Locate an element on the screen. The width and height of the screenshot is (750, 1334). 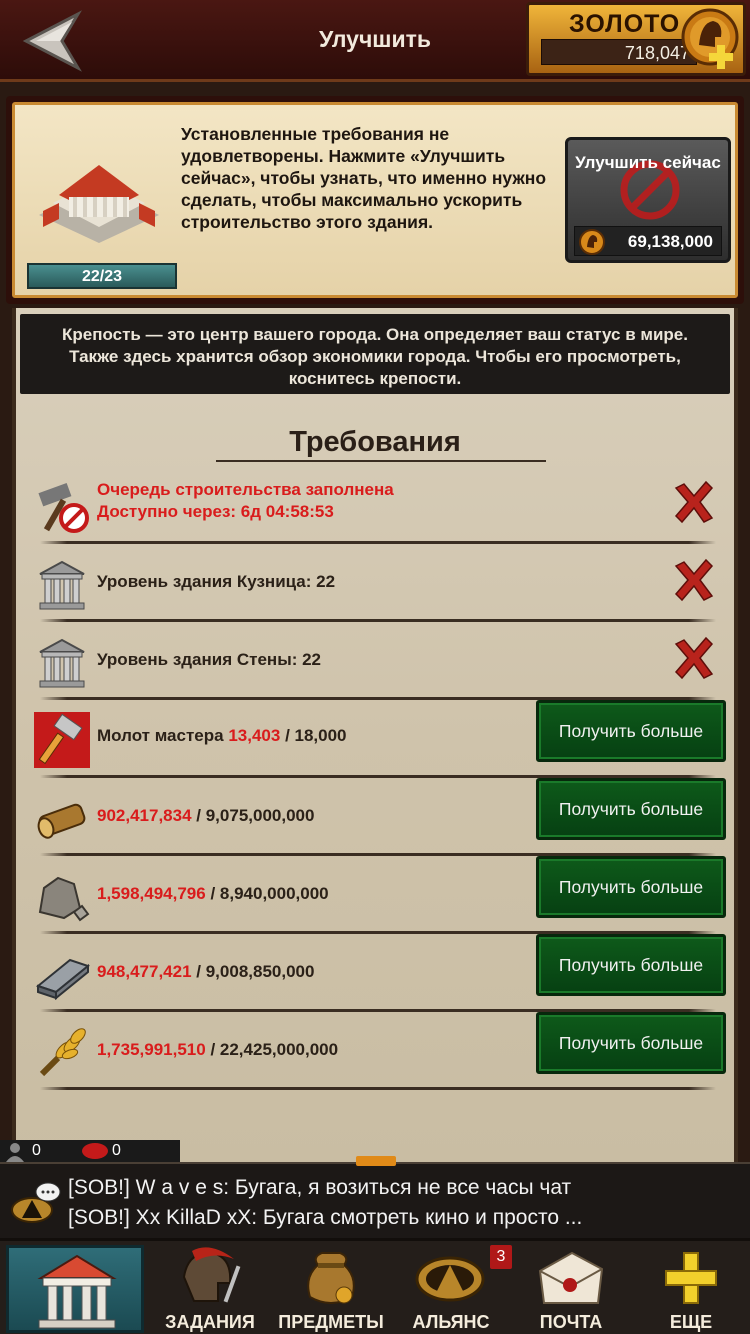
nav-items: ПРЕДМЕТЫ is located at coordinates (331, 1287).